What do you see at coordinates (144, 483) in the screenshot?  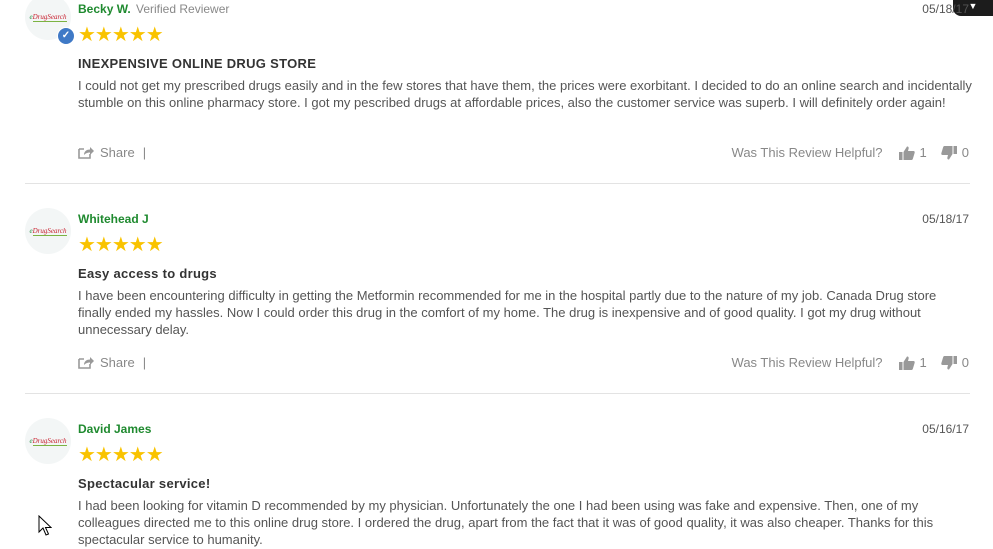 I see `review-title: Spectacular service!` at bounding box center [144, 483].